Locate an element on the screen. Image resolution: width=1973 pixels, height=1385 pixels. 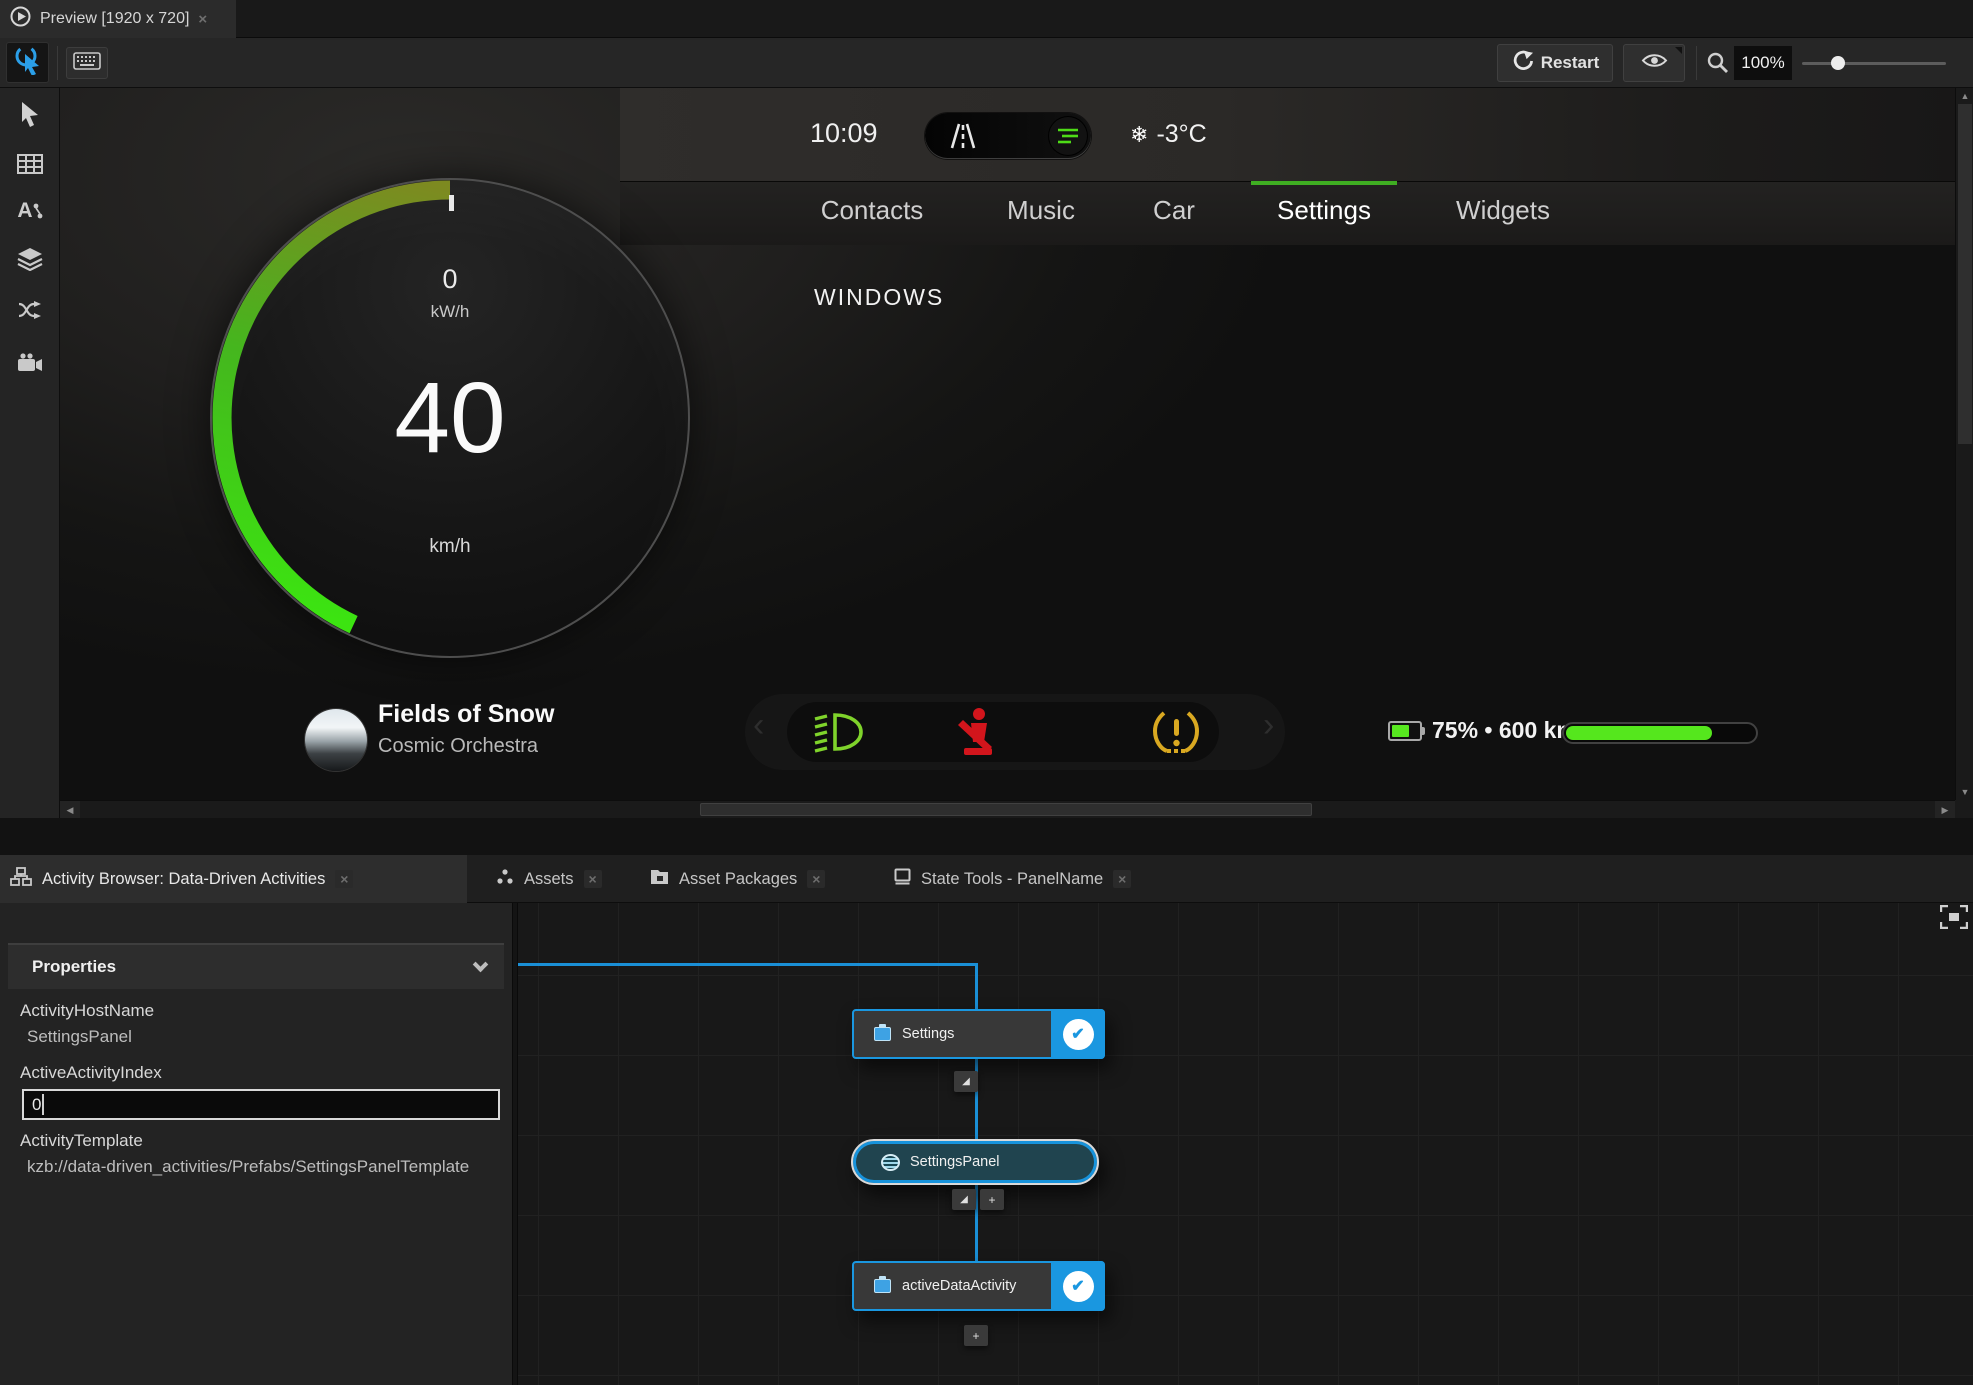
road-lanes-icon is located at coordinates (963, 138).